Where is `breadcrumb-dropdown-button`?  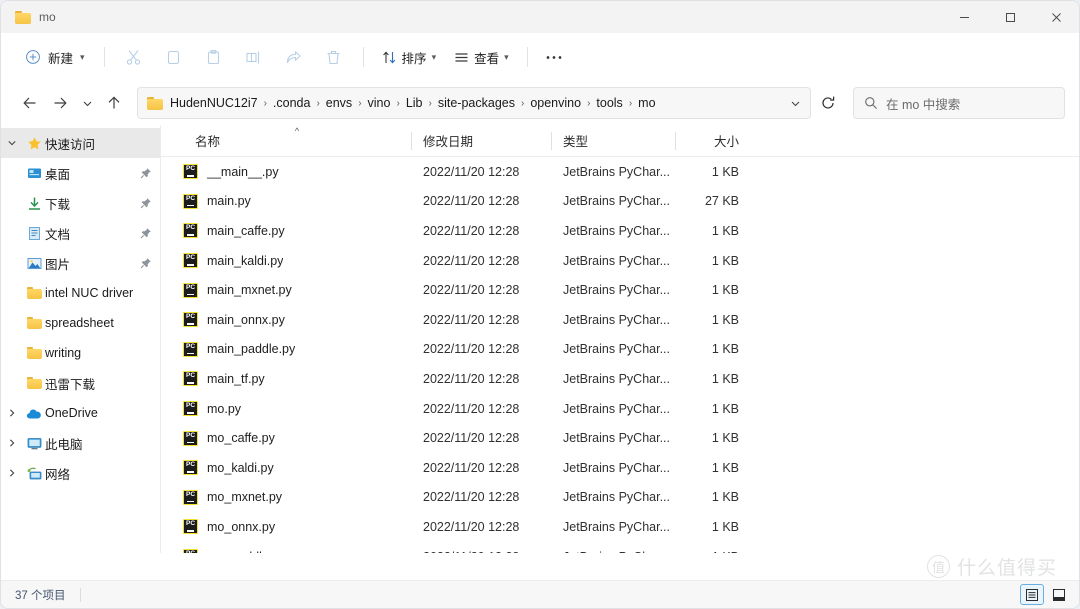 breadcrumb-dropdown-button is located at coordinates (795, 103).